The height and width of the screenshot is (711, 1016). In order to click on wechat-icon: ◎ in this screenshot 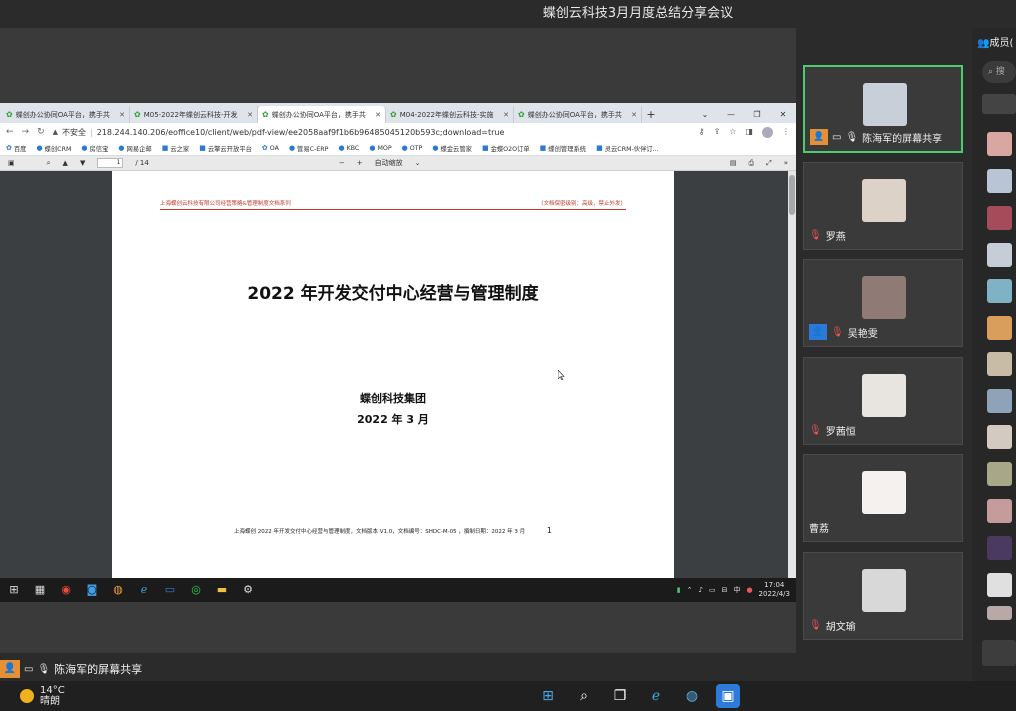, I will do `click(196, 590)`.